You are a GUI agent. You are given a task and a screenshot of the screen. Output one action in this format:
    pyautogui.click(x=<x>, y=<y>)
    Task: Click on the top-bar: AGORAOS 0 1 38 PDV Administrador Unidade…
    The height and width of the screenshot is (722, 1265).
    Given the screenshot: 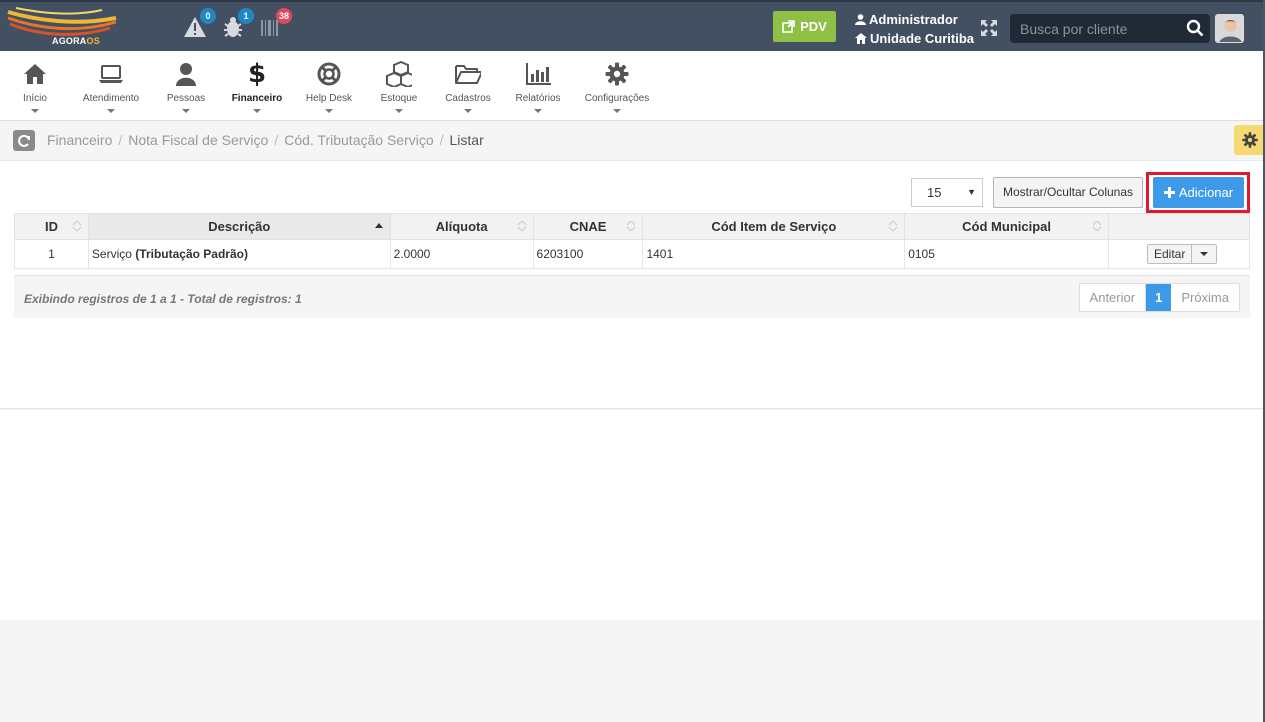 What is the action you would take?
    pyautogui.click(x=632, y=25)
    